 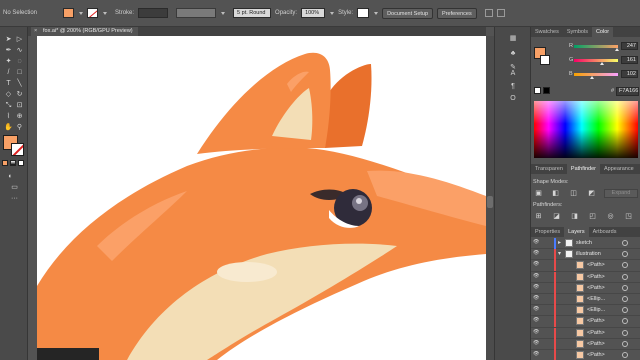 I want to click on stroke-swatch-mini, so click(x=93, y=13).